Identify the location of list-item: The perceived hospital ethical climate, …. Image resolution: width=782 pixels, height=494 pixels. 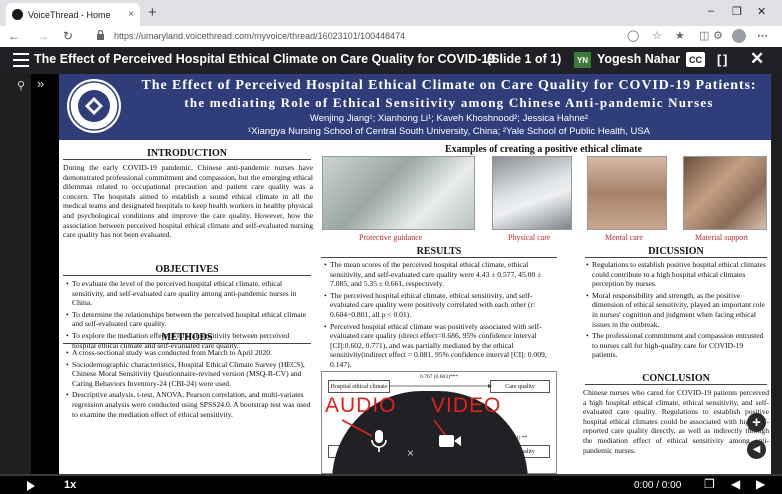
(441, 305).